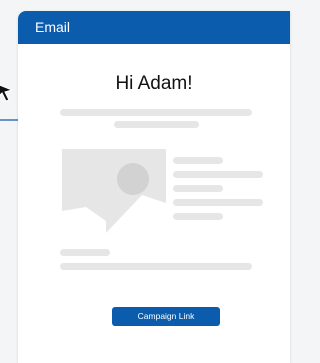 Image resolution: width=320 pixels, height=363 pixels. What do you see at coordinates (154, 83) in the screenshot?
I see `email-greeting: Hi Adam!` at bounding box center [154, 83].